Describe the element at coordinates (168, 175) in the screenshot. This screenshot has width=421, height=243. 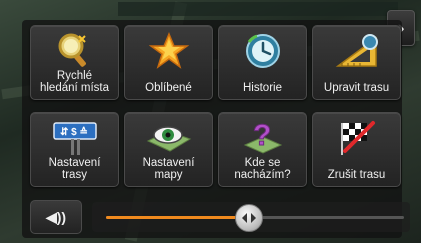
I see `tile-label-line2: mapy` at that location.